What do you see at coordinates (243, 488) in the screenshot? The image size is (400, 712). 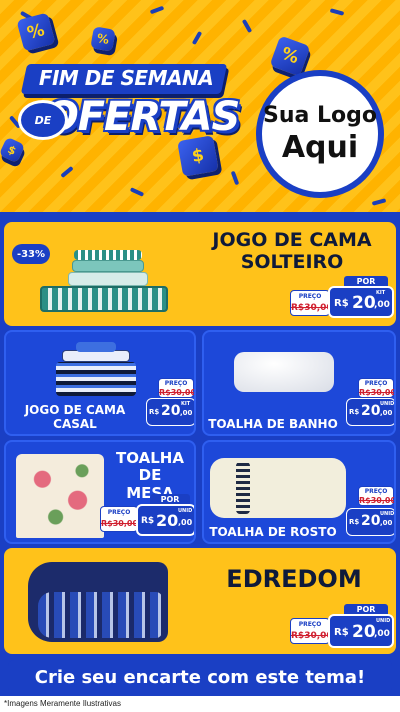 I see `towel-stripe-icon` at bounding box center [243, 488].